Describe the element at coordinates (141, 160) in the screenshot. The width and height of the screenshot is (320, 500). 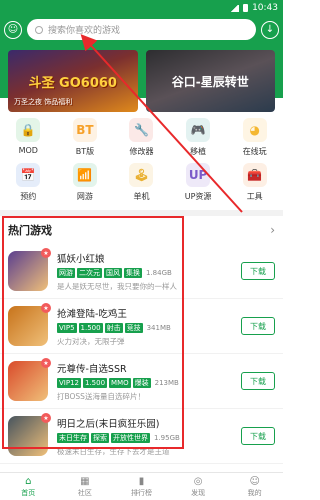
I see `category-grid: 🔒 MOD BT BT版 🔧 修改器 🎮 移植 ◕ 在线玩 📅 预约 📶 网游 🕹 单机 UP UP资源 🧰 工具` at that location.